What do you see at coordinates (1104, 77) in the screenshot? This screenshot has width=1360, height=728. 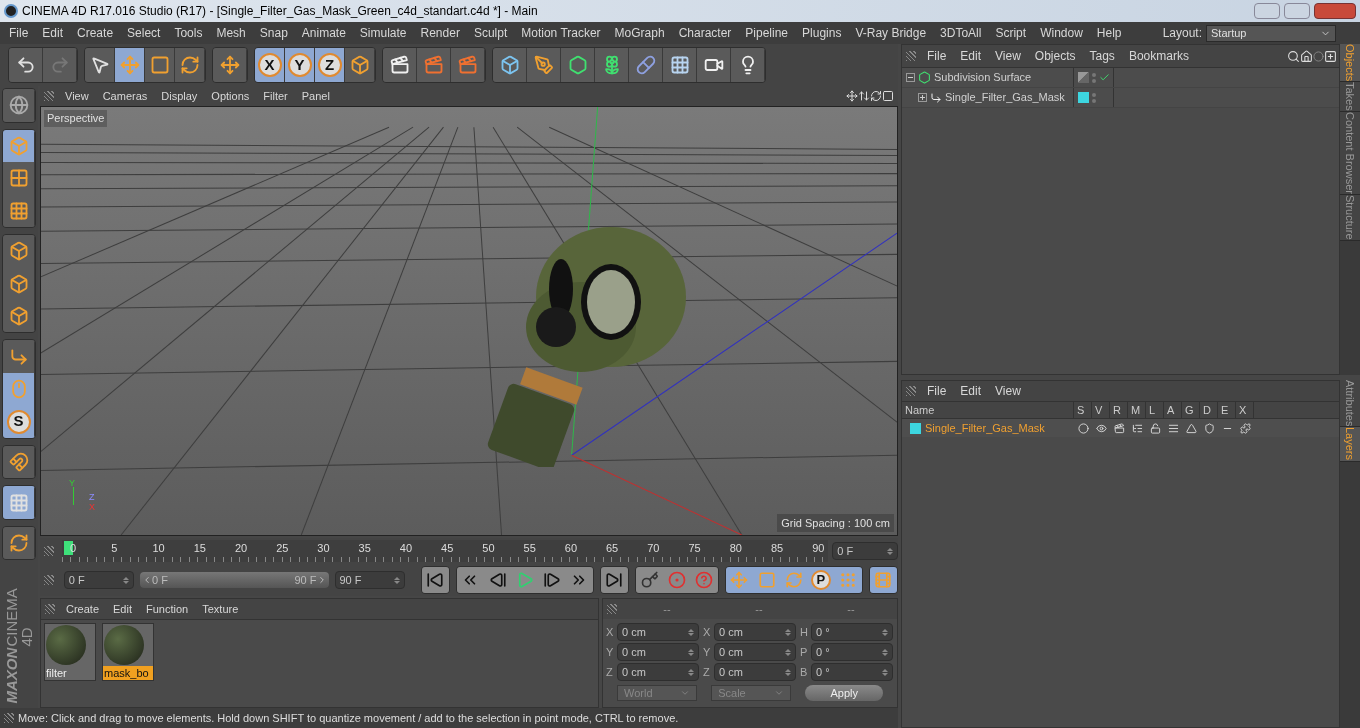 I see `checkmark-icon` at bounding box center [1104, 77].